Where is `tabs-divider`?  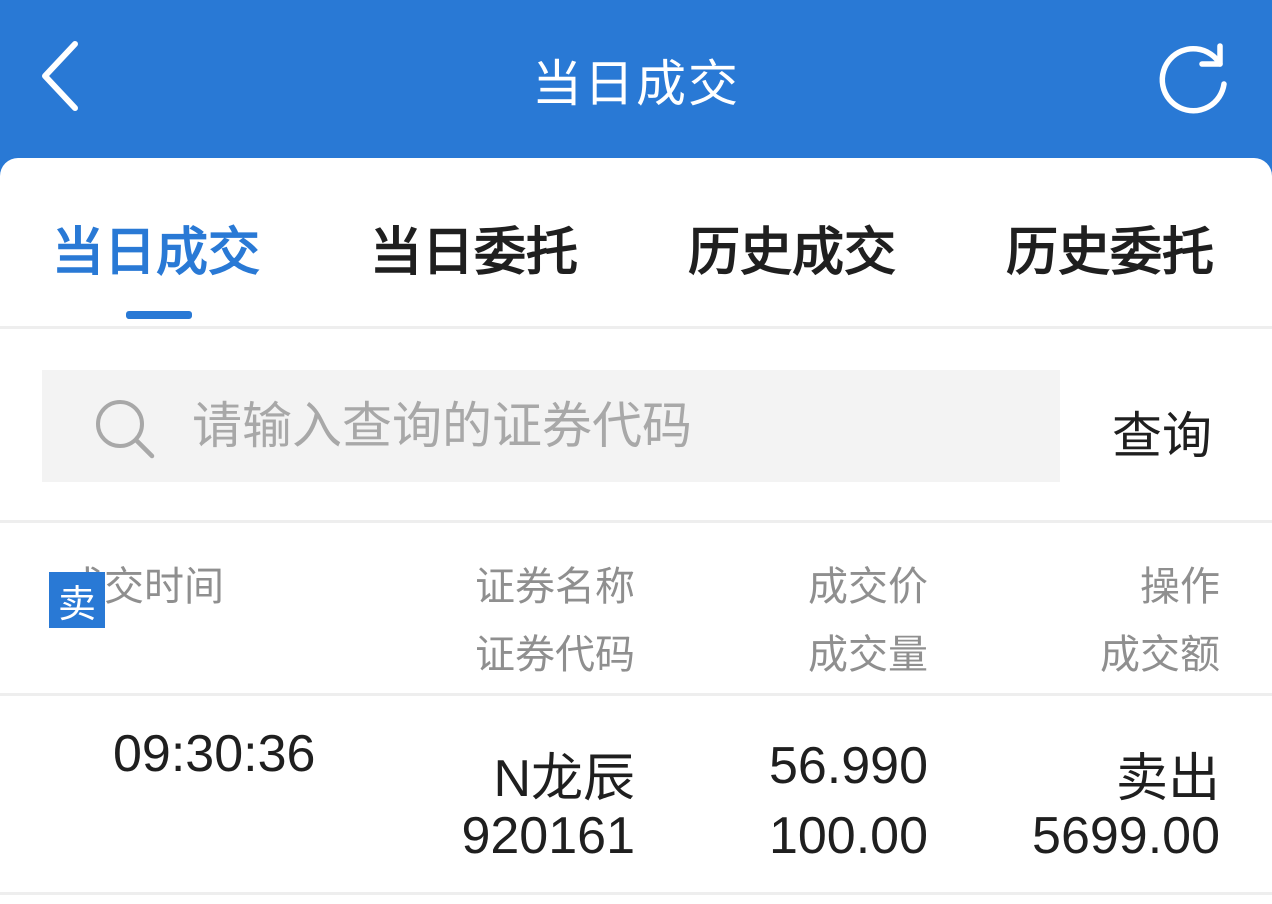 tabs-divider is located at coordinates (636, 327).